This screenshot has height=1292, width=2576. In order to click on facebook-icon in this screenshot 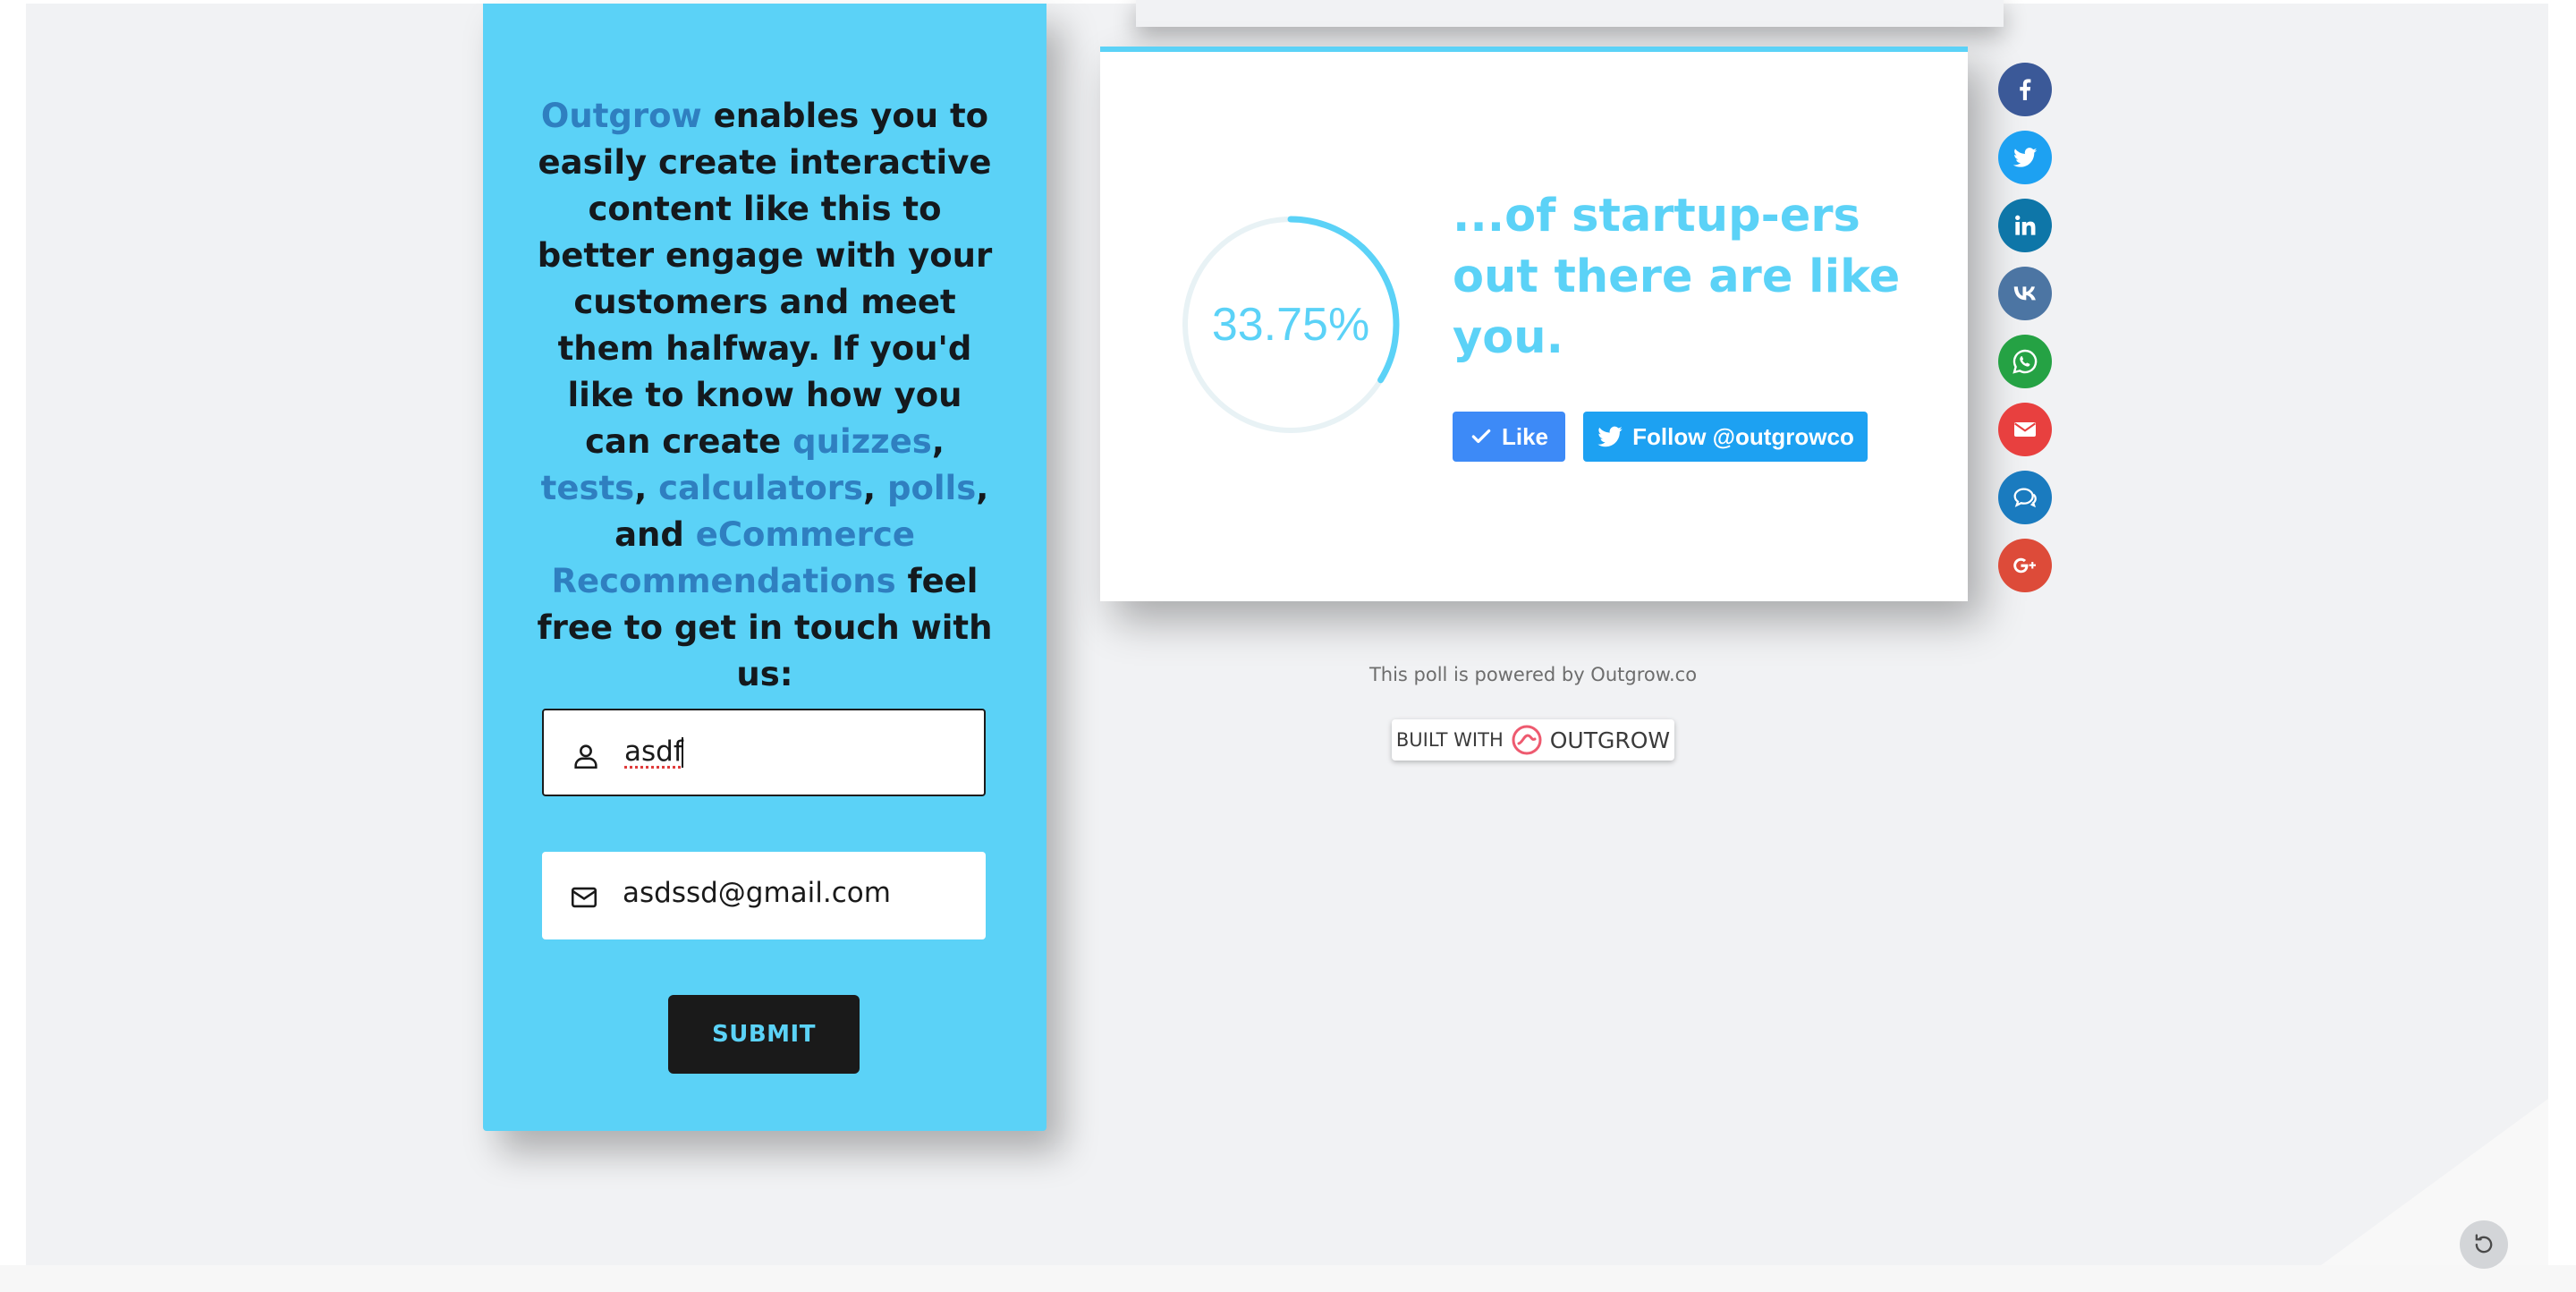, I will do `click(2025, 89)`.